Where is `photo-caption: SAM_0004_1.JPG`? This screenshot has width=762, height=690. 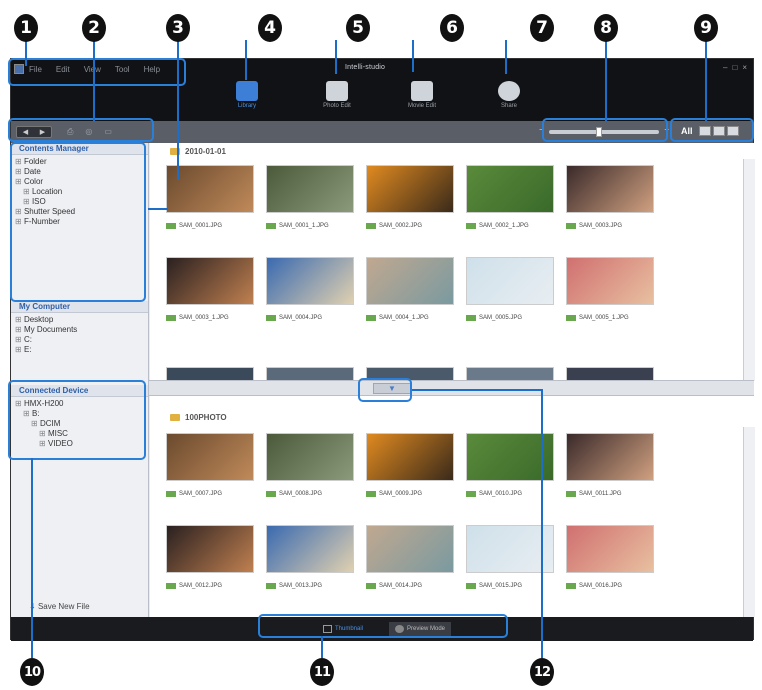
photo-caption: SAM_0004_1.JPG is located at coordinates (411, 318).